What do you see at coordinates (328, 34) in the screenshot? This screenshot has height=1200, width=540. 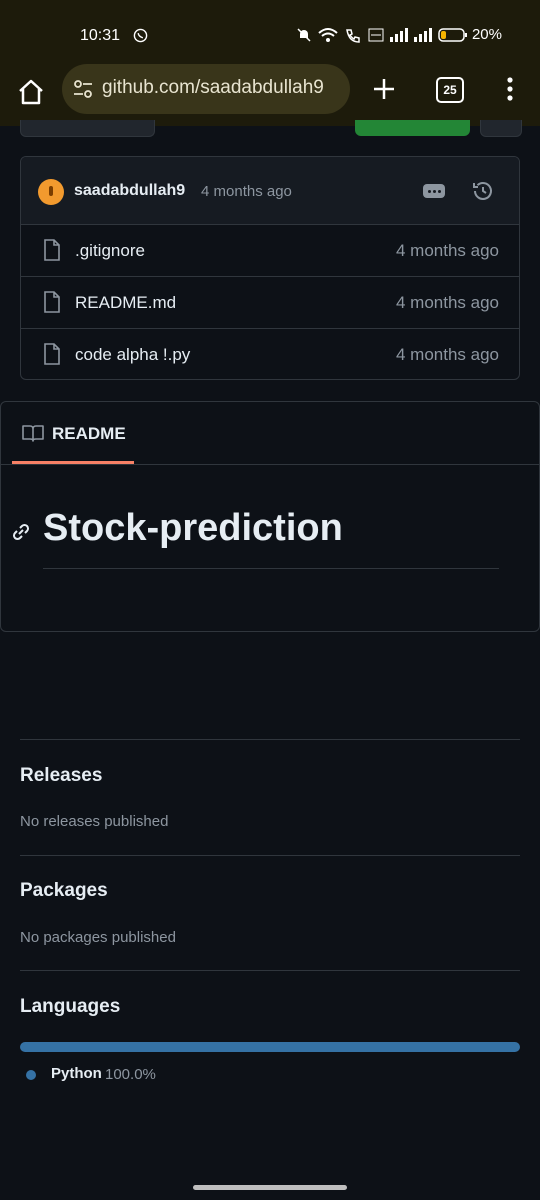 I see `wifi-icon` at bounding box center [328, 34].